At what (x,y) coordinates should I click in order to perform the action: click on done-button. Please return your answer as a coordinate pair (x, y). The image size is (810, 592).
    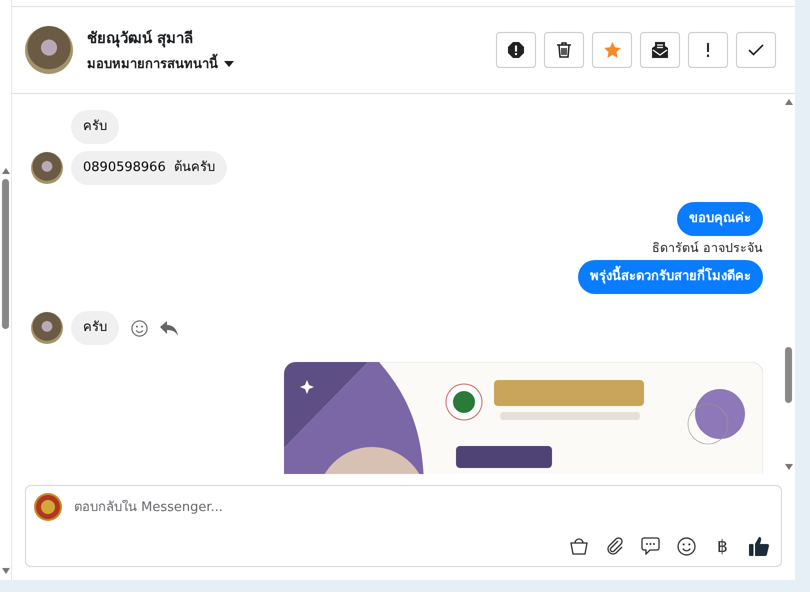
    Looking at the image, I should click on (756, 50).